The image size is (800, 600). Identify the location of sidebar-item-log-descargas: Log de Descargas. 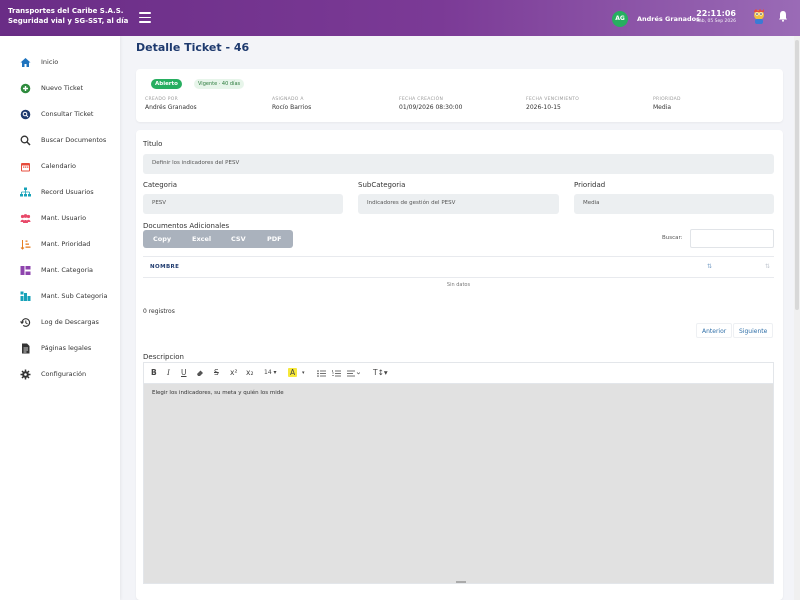
(60, 322).